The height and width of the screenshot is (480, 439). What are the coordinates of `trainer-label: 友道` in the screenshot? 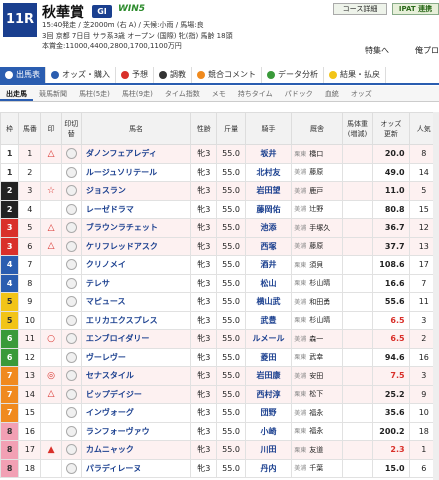 It's located at (316, 450).